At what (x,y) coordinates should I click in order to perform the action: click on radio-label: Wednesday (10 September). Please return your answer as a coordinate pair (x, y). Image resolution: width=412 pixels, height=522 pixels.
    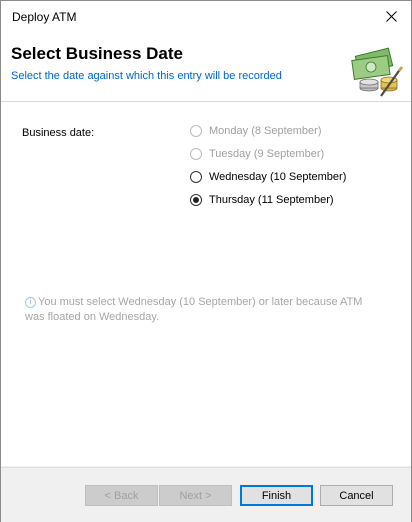
    Looking at the image, I should click on (277, 177).